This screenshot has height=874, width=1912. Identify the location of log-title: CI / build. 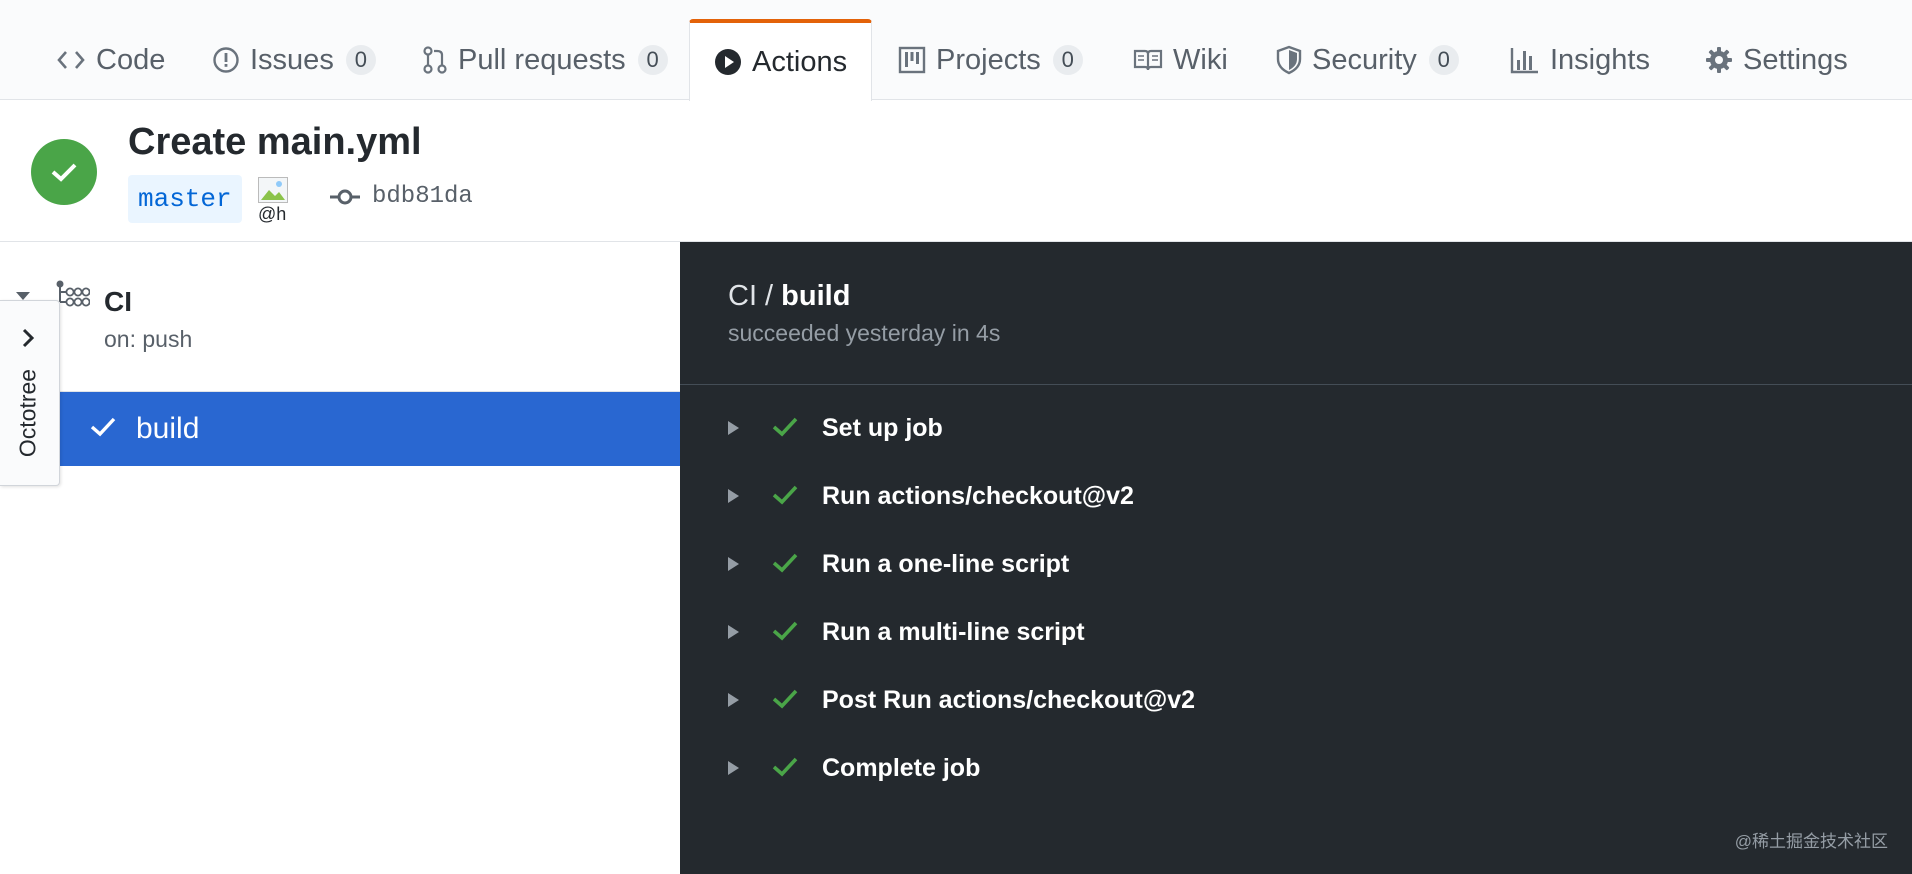
(789, 296).